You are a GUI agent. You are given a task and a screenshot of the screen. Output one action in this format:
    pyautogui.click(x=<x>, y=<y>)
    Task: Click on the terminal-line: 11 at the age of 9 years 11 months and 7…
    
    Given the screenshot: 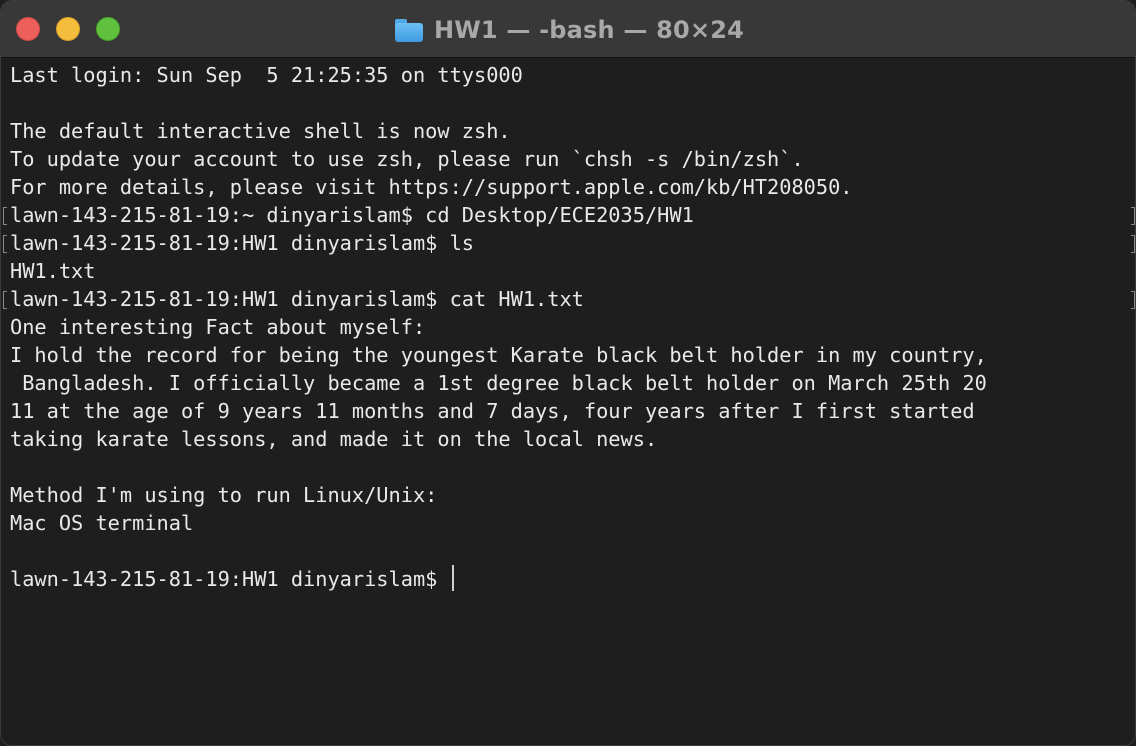 What is the action you would take?
    pyautogui.click(x=492, y=411)
    